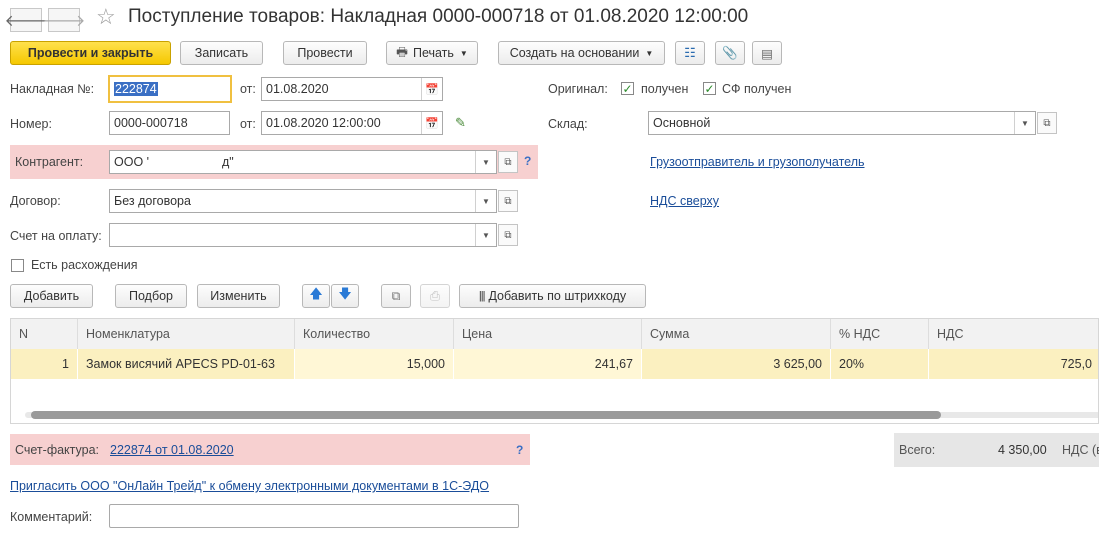 The height and width of the screenshot is (537, 1099). I want to click on cell-nomenclature: Замок висячий APECS PD-01-63, so click(186, 364).